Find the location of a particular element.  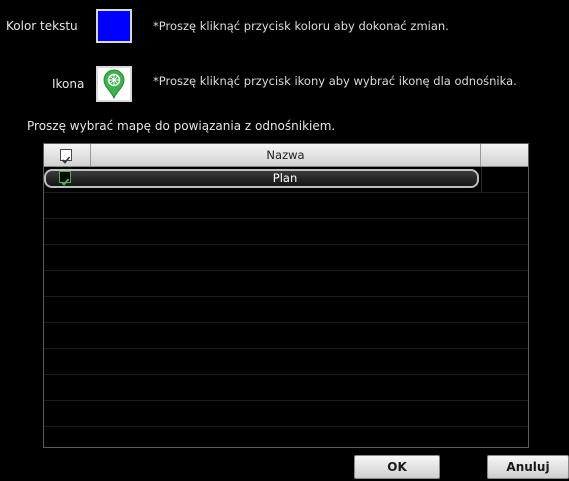

row-checkbox is located at coordinates (65, 178).